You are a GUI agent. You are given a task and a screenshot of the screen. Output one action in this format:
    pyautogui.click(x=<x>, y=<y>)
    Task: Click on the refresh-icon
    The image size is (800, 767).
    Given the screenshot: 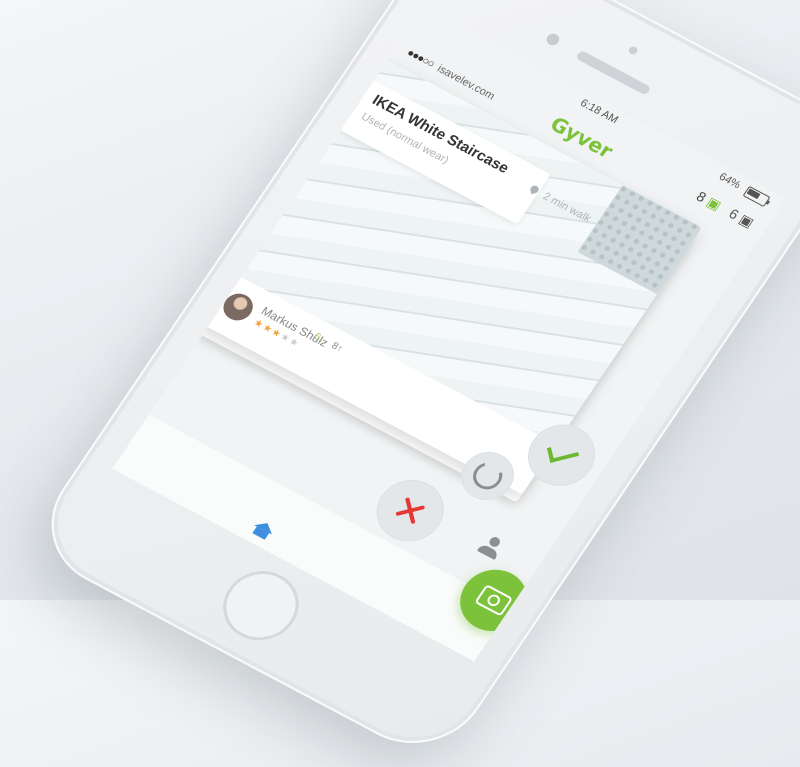 What is the action you would take?
    pyautogui.click(x=487, y=476)
    